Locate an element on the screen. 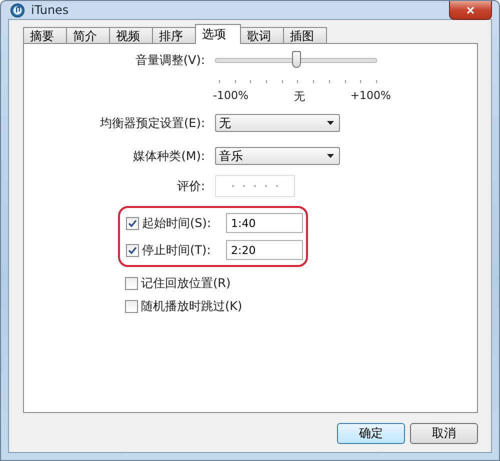  time-field: 2:20 is located at coordinates (264, 250).